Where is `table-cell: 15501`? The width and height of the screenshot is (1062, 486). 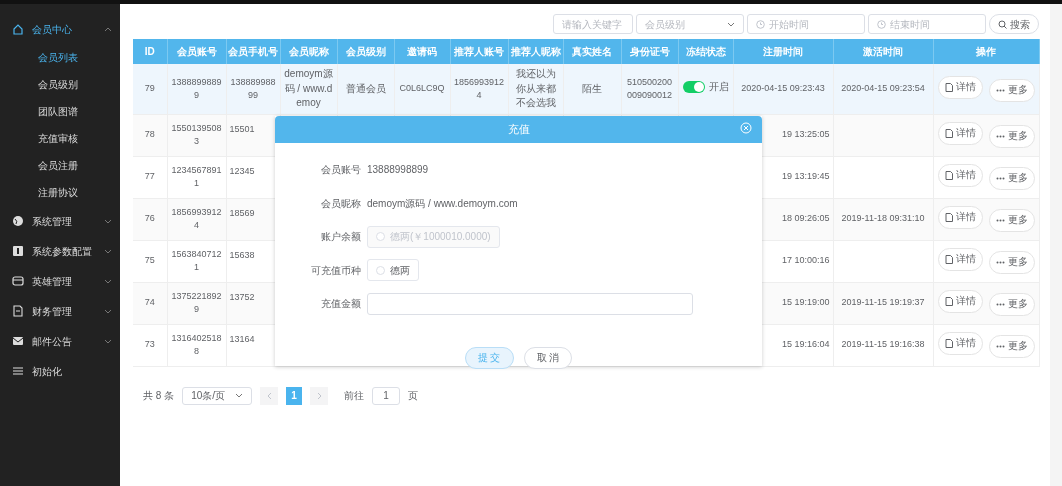
table-cell: 15501 is located at coordinates (242, 128).